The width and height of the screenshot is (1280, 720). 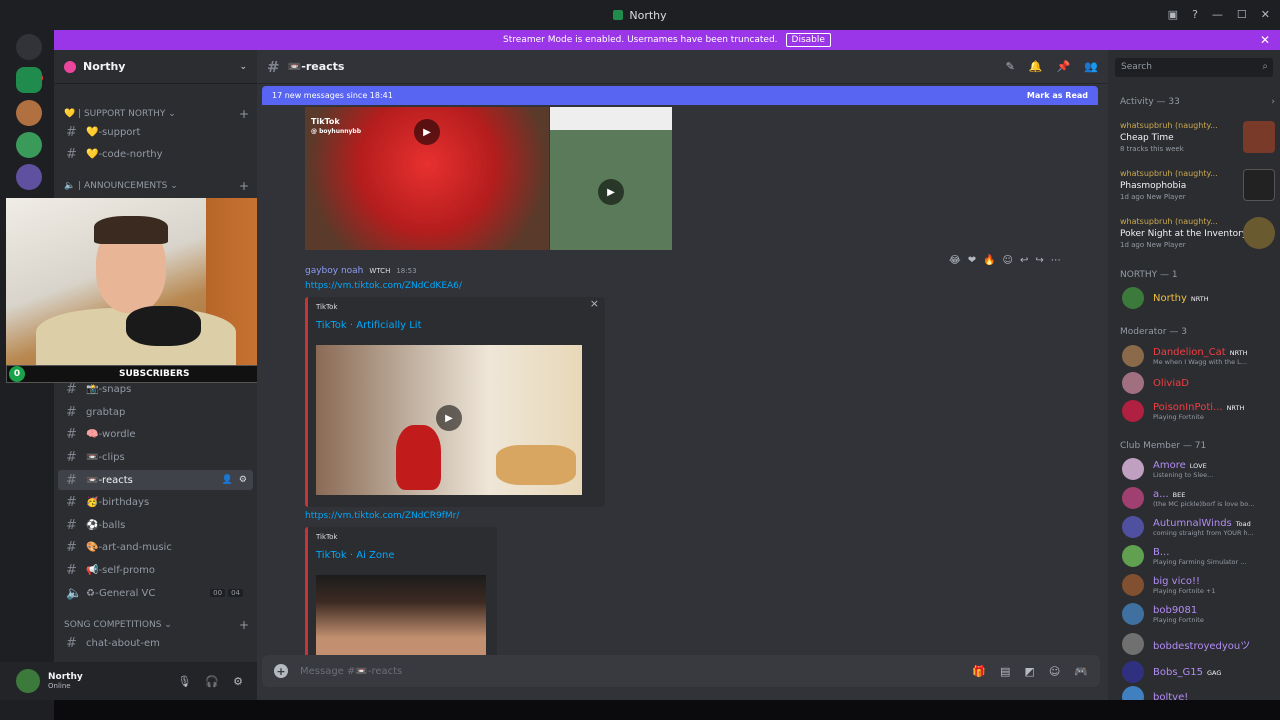 I want to click on message-composer: + Message #📼-reacts 🎁 ▤ ◩ ☺ 🎮, so click(x=681, y=671).